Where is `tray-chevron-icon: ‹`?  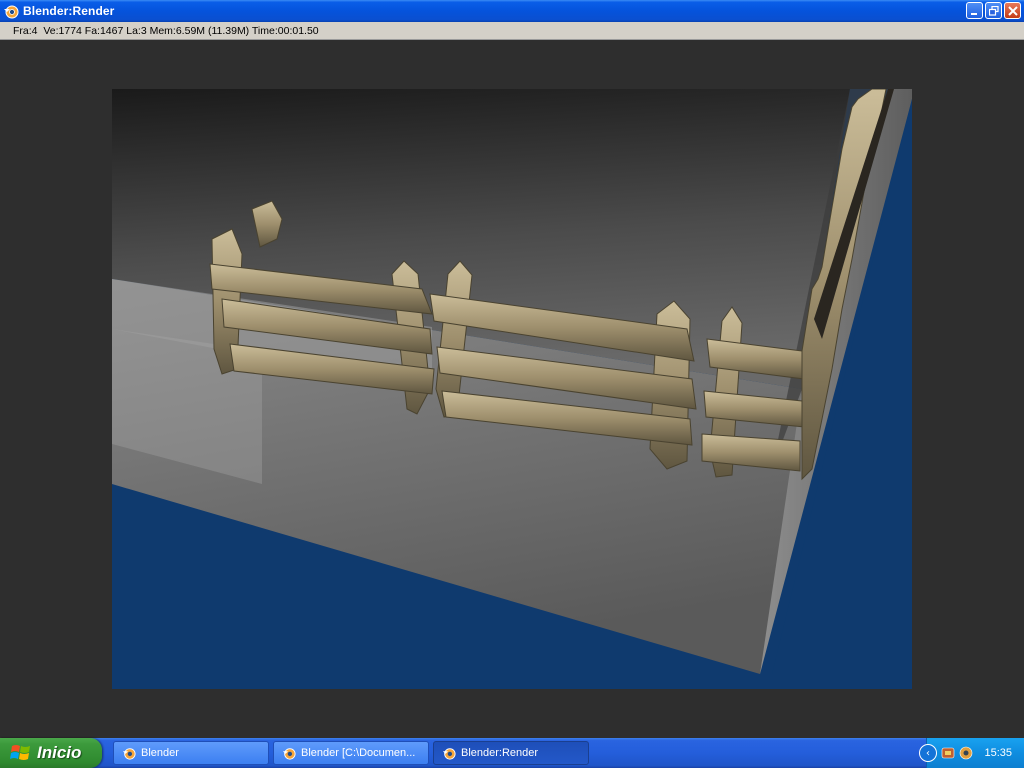
tray-chevron-icon: ‹ is located at coordinates (928, 753).